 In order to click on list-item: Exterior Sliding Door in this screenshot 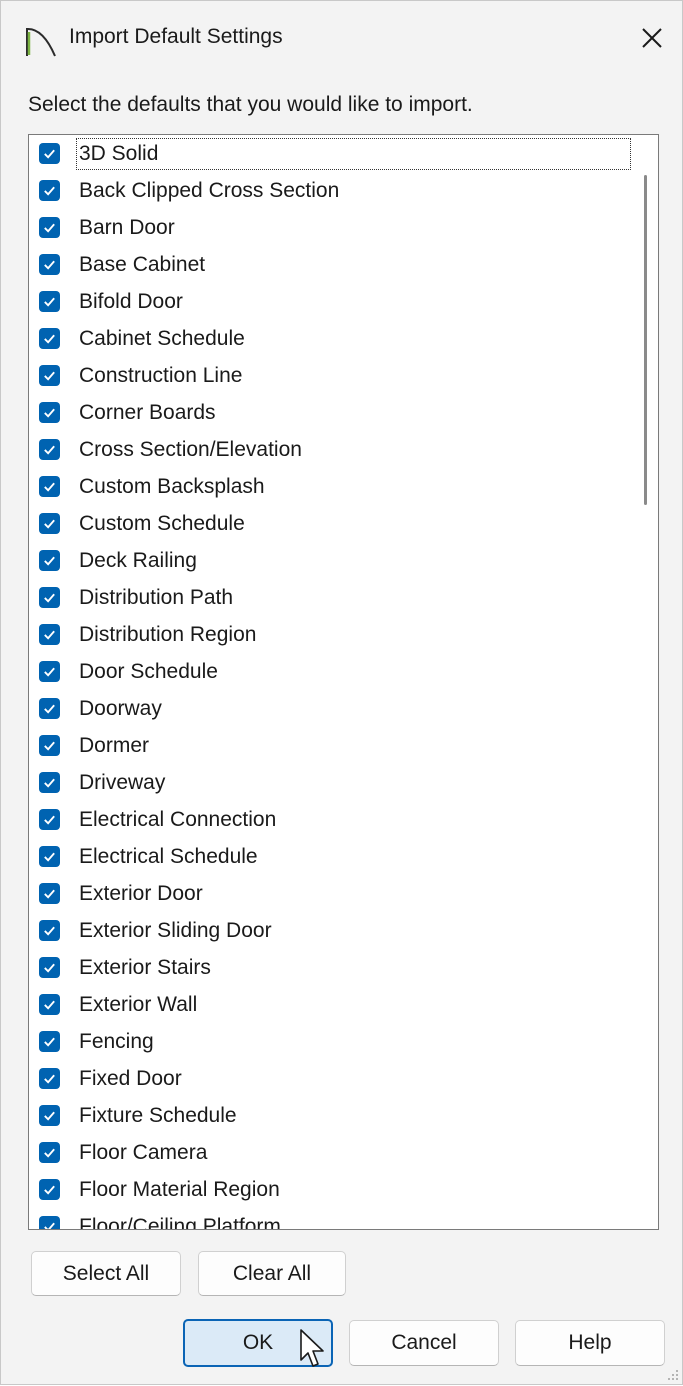, I will do `click(331, 930)`.